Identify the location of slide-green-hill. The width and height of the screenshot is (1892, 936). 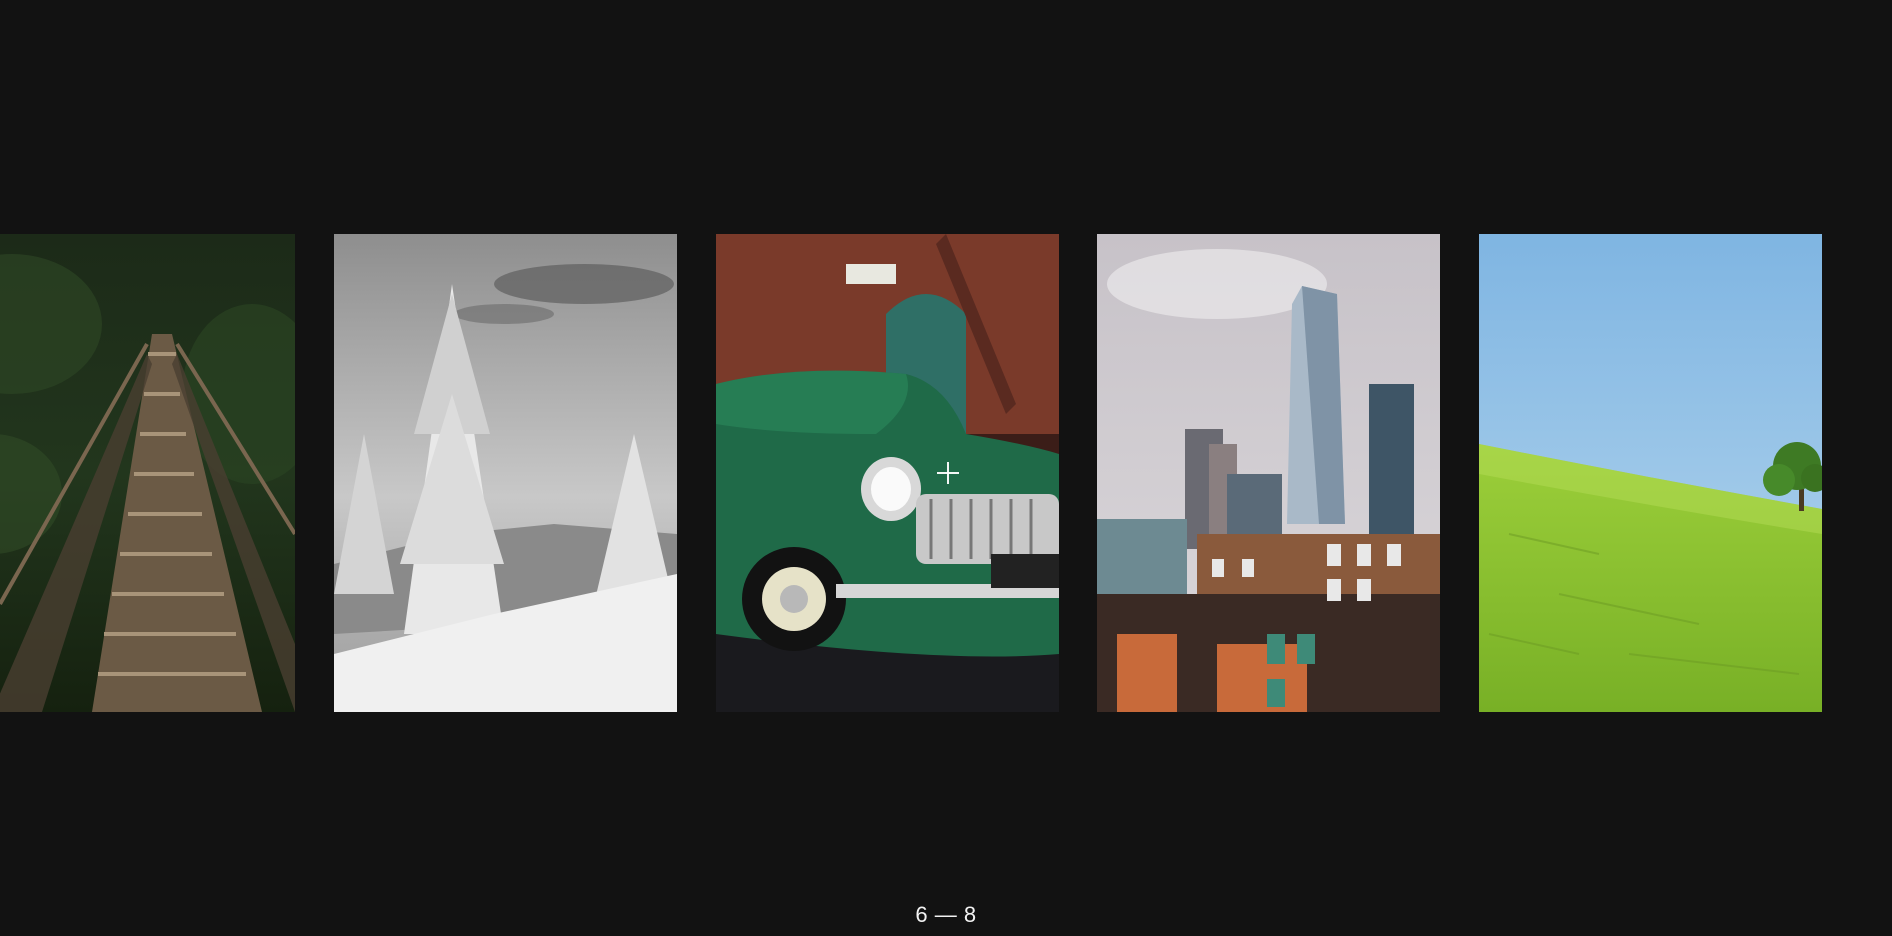
(1650, 473).